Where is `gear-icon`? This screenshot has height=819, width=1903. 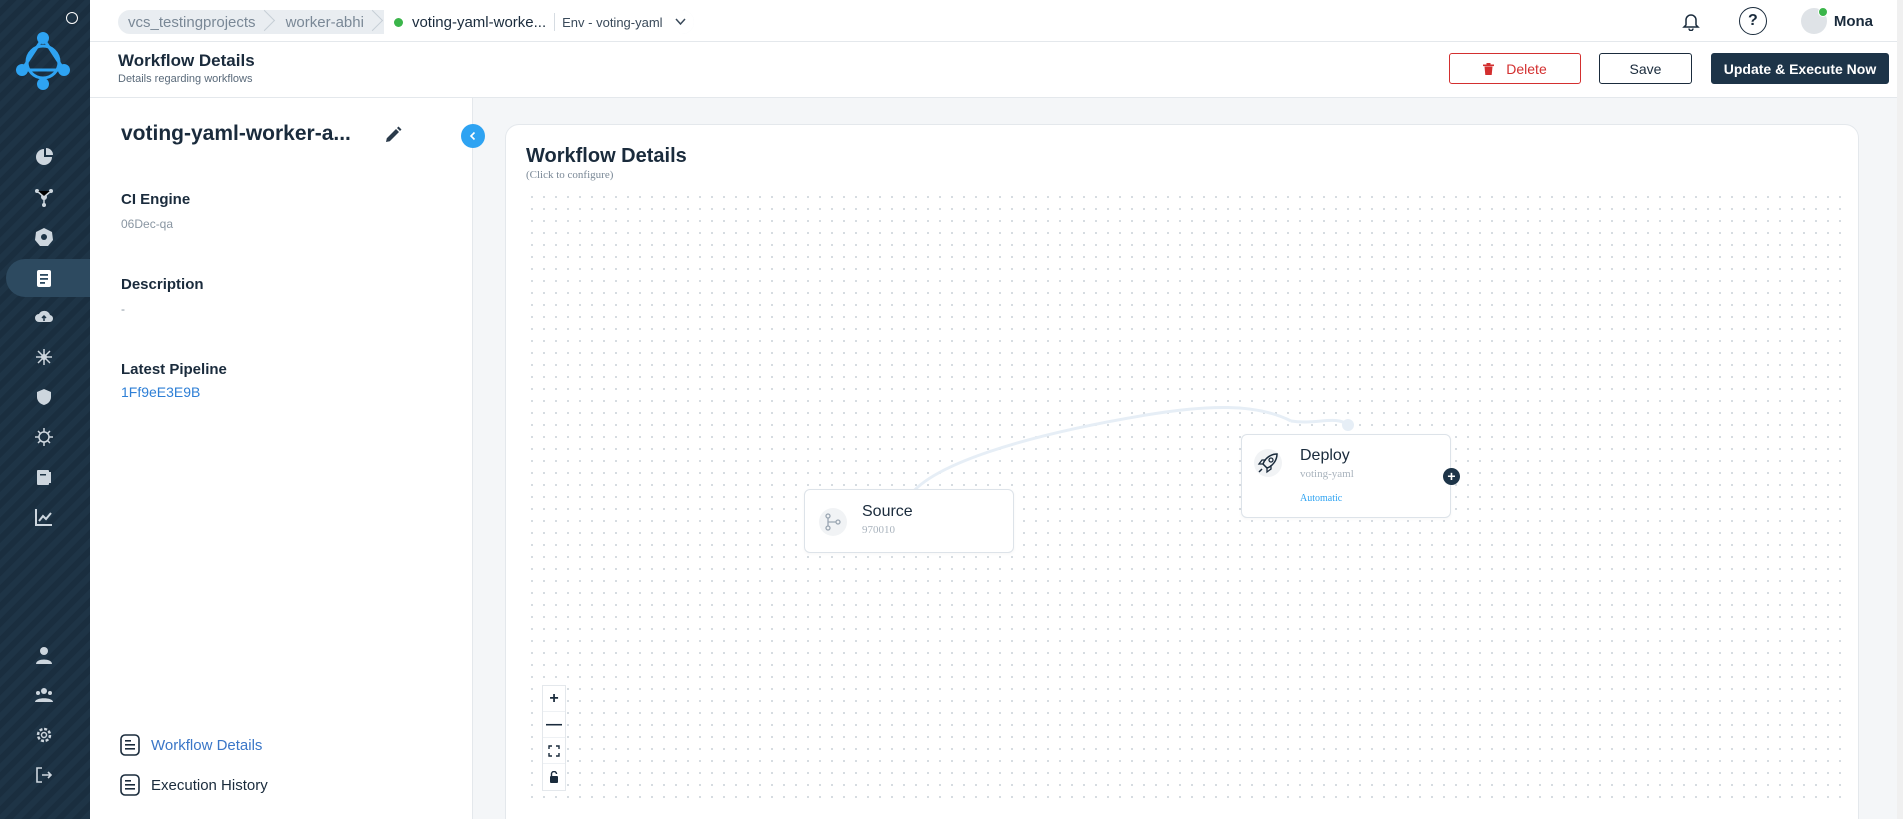
gear-icon is located at coordinates (44, 735).